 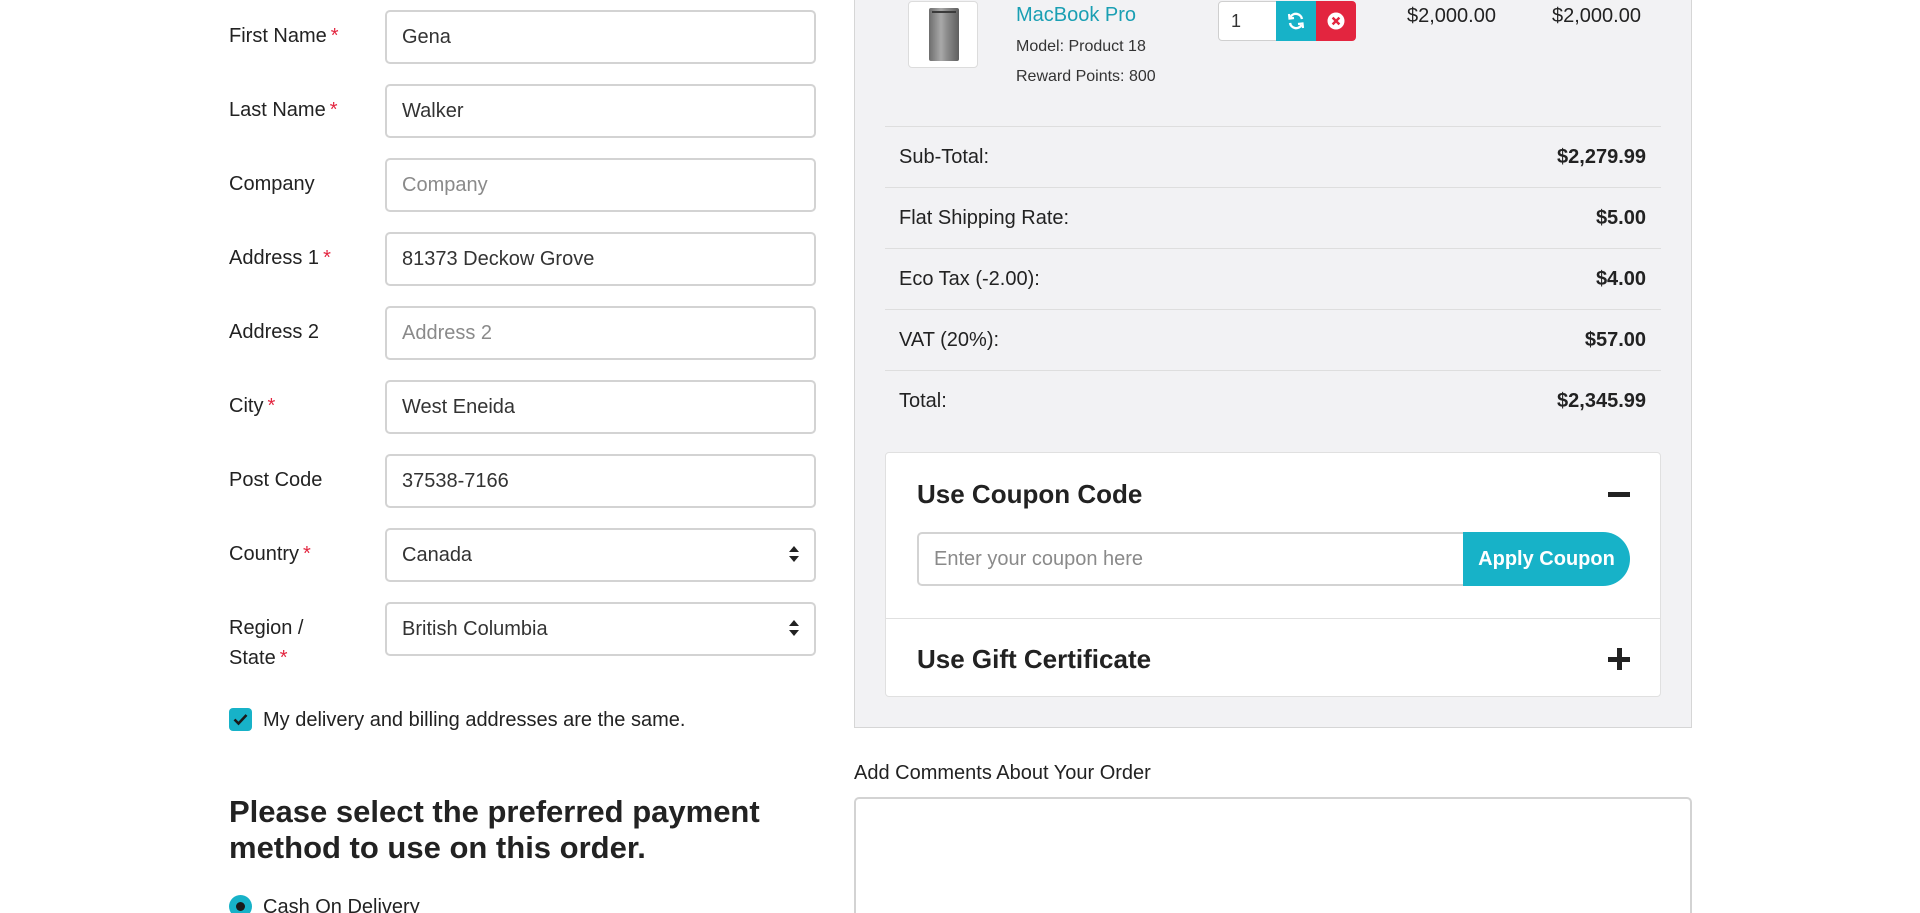 What do you see at coordinates (600, 407) in the screenshot?
I see `city-input: West Eneida` at bounding box center [600, 407].